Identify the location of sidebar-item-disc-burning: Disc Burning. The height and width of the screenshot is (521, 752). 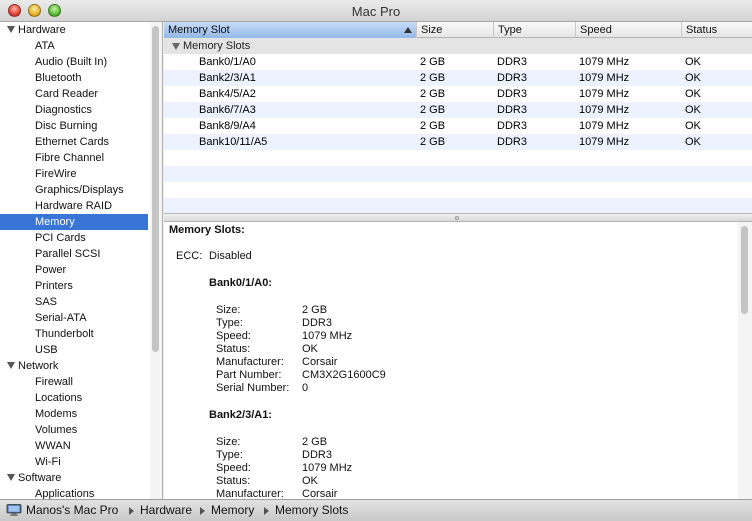
(74, 126).